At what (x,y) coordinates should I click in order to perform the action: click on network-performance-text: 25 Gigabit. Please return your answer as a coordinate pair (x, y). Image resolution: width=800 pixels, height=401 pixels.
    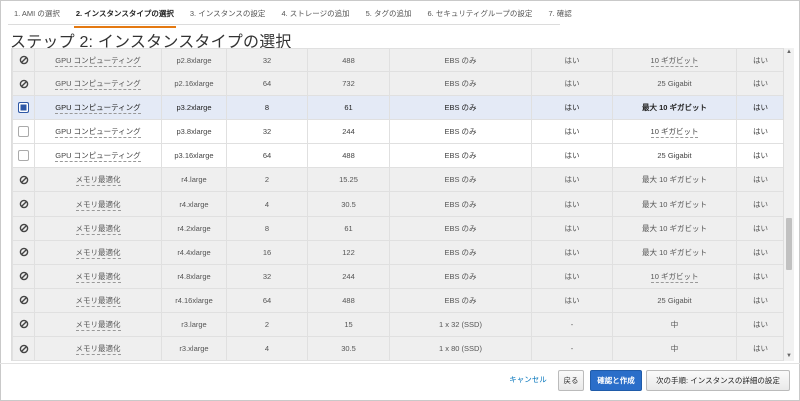
    Looking at the image, I should click on (674, 84).